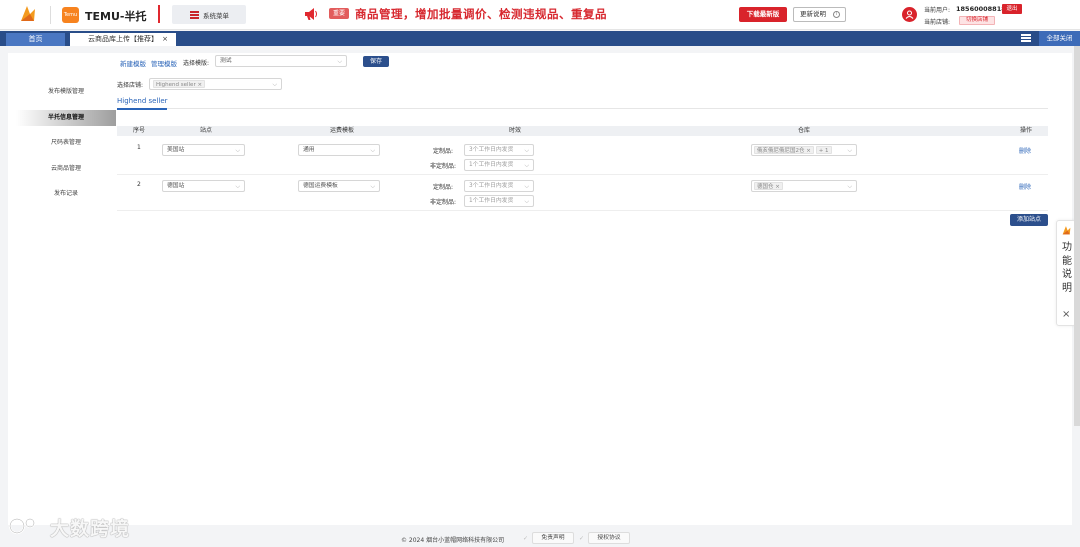 This screenshot has height=547, width=1080. What do you see at coordinates (139, 130) in the screenshot?
I see `column-header-index: 序号` at bounding box center [139, 130].